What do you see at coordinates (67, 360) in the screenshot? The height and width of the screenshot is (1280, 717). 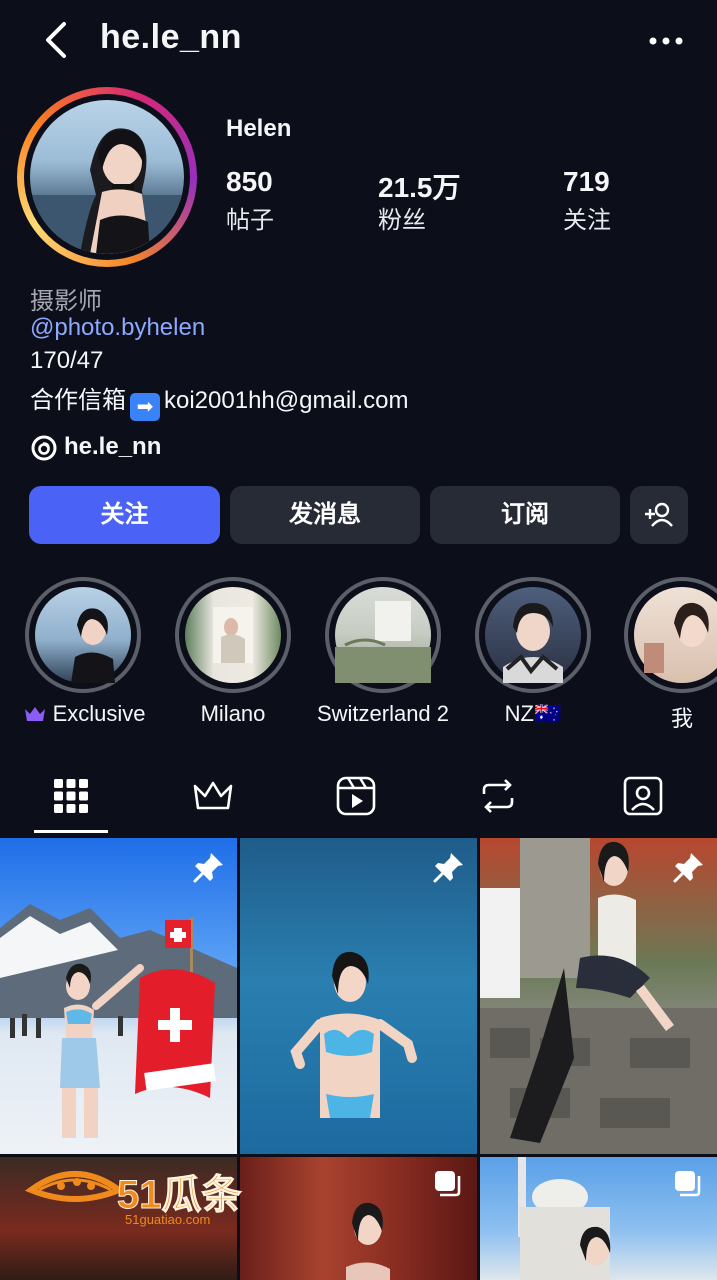 I see `bio-text-line: 170/47` at bounding box center [67, 360].